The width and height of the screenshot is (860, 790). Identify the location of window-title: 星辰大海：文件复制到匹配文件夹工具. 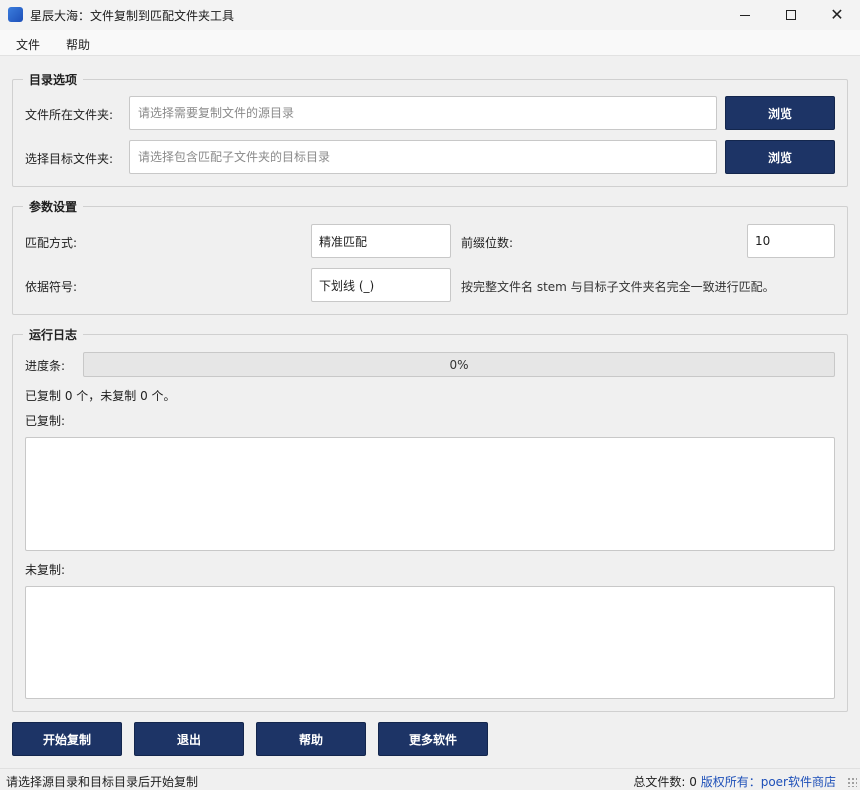
(132, 16).